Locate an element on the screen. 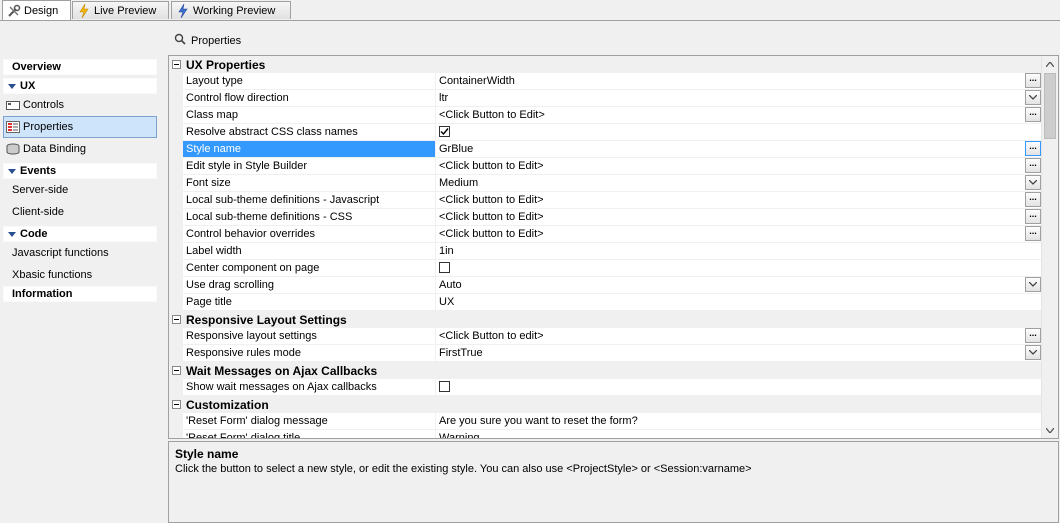  property-name: Control flow direction is located at coordinates (309, 98).